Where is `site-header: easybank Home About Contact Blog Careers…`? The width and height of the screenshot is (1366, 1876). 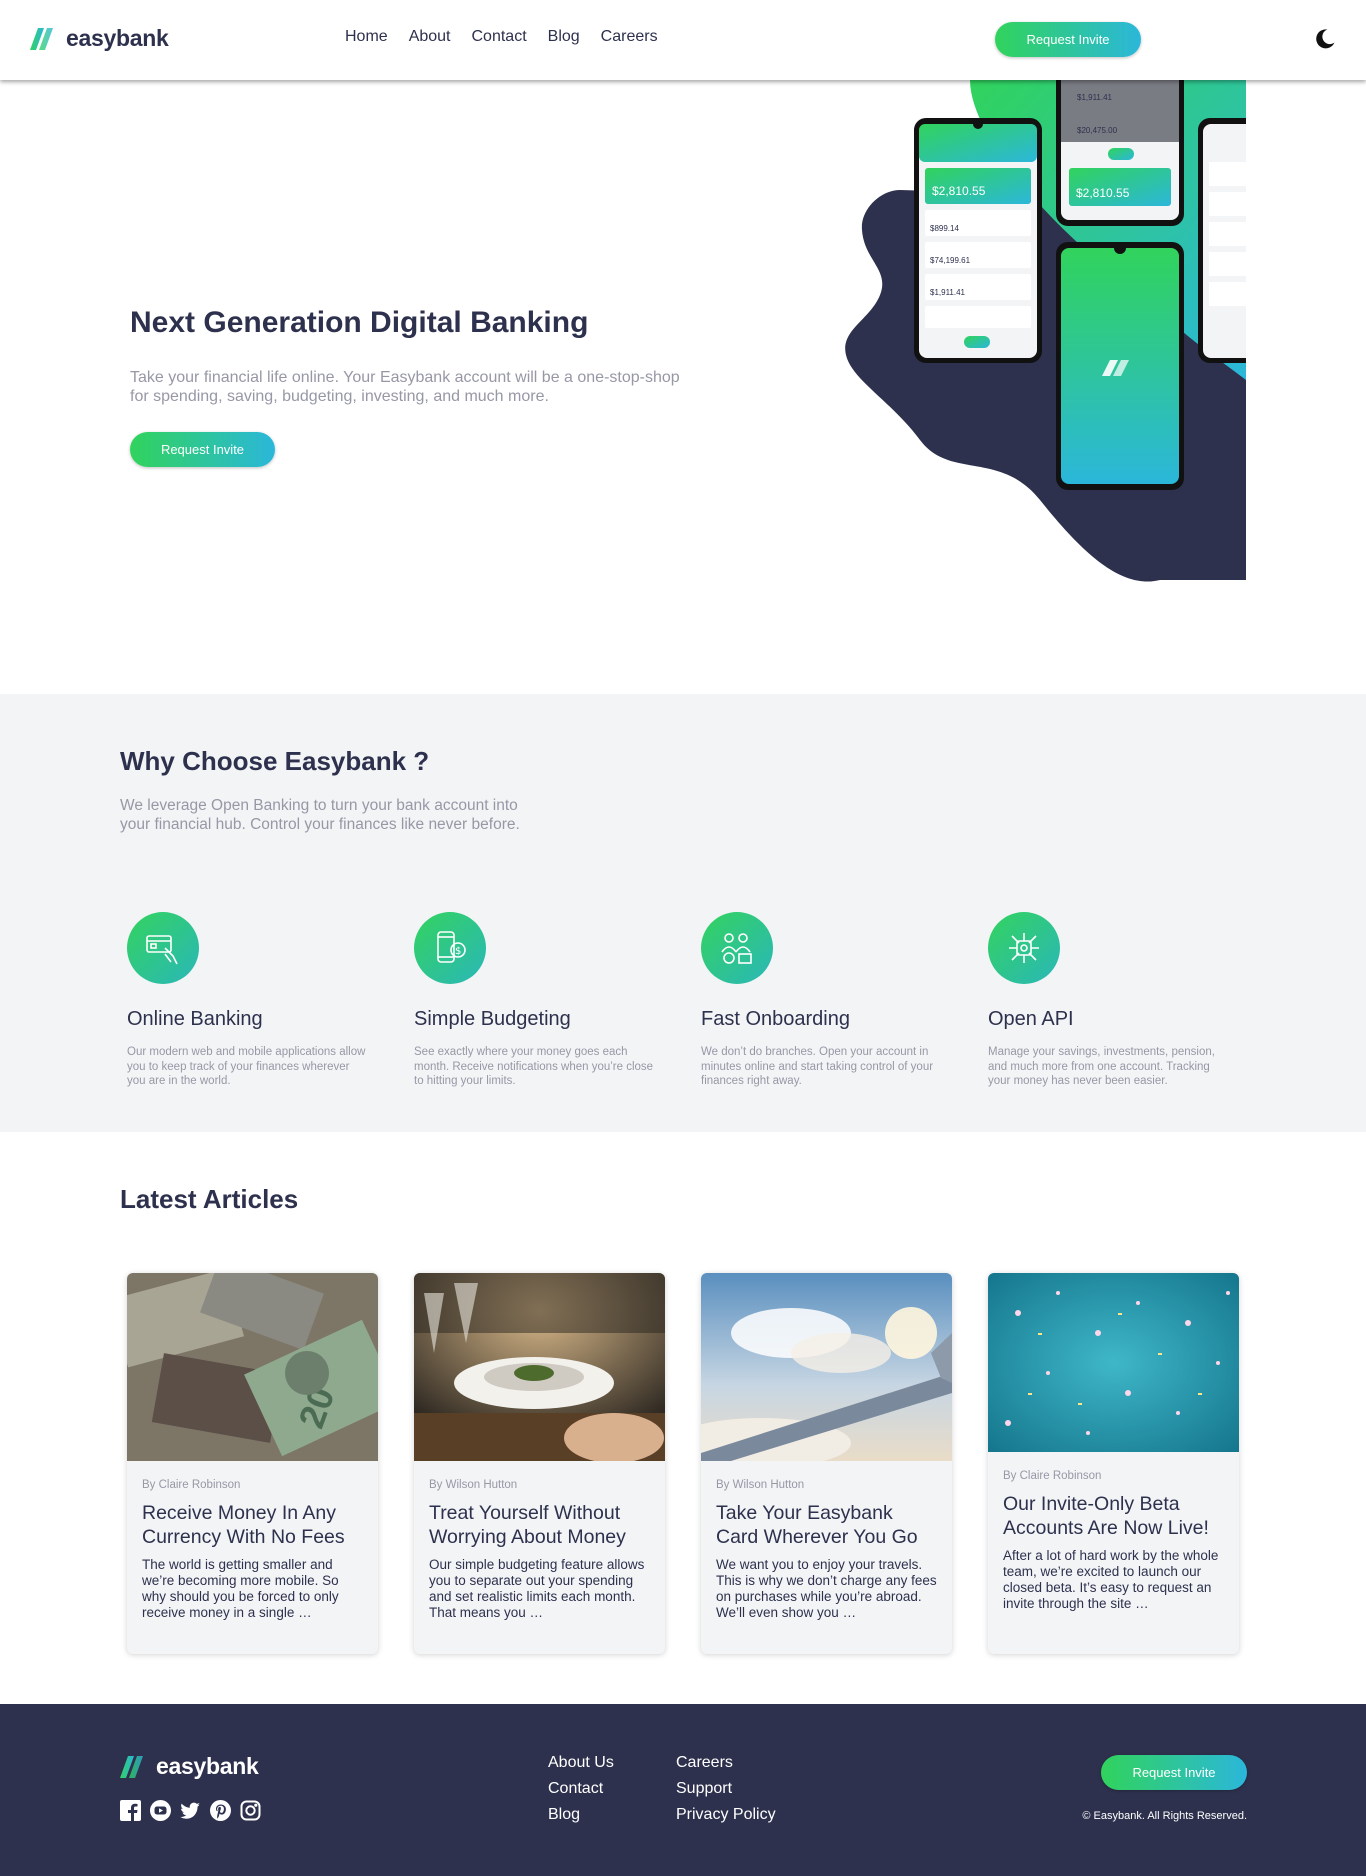
site-header: easybank Home About Contact Blog Careers… is located at coordinates (683, 40).